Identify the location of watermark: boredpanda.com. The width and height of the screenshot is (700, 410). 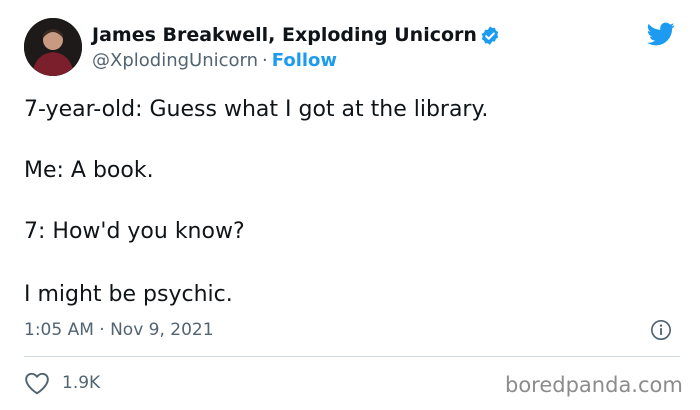
(594, 385).